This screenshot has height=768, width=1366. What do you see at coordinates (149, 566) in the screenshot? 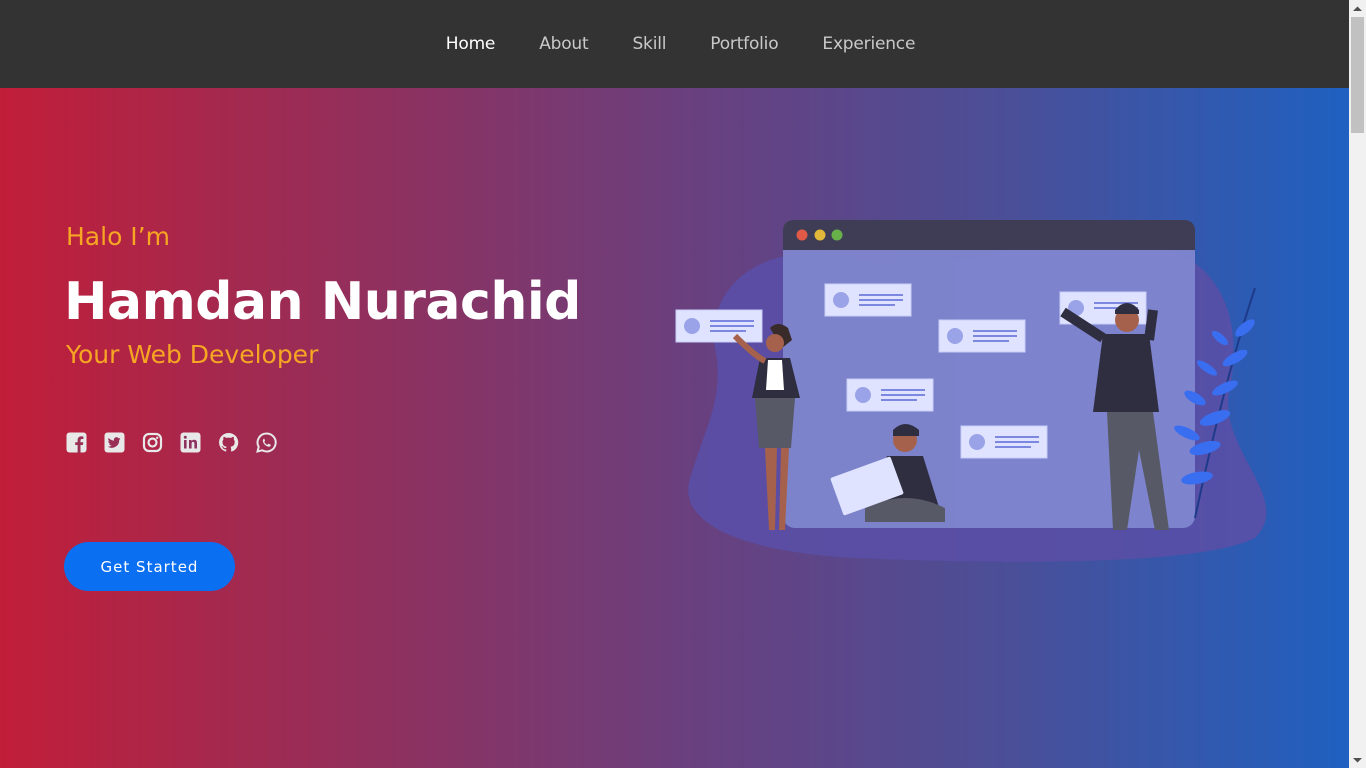
I see `get-started-button: Get Started` at bounding box center [149, 566].